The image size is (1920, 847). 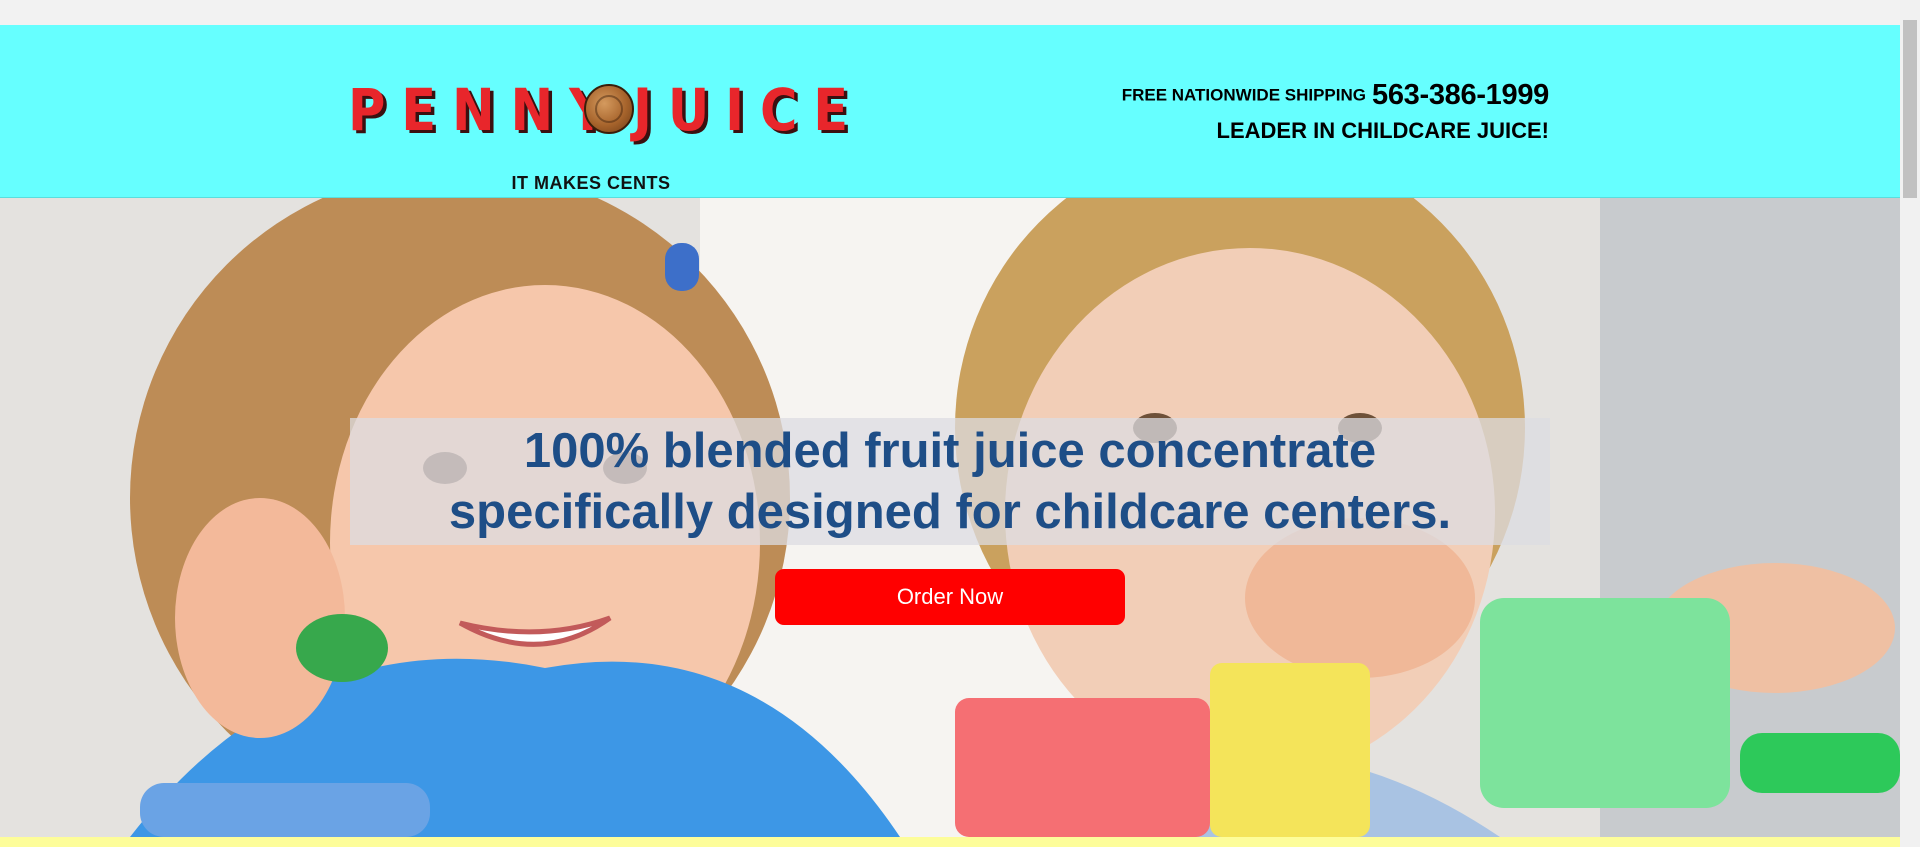 What do you see at coordinates (950, 842) in the screenshot?
I see `next-section-edge` at bounding box center [950, 842].